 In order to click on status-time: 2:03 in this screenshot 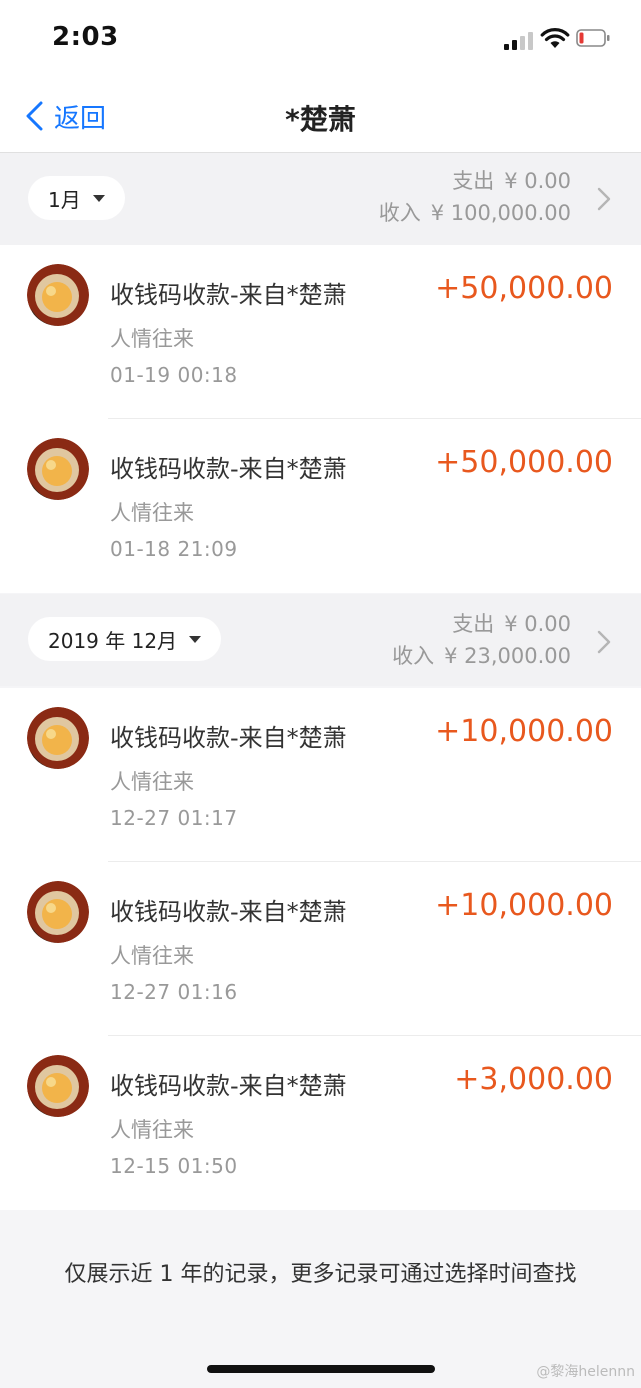, I will do `click(85, 37)`.